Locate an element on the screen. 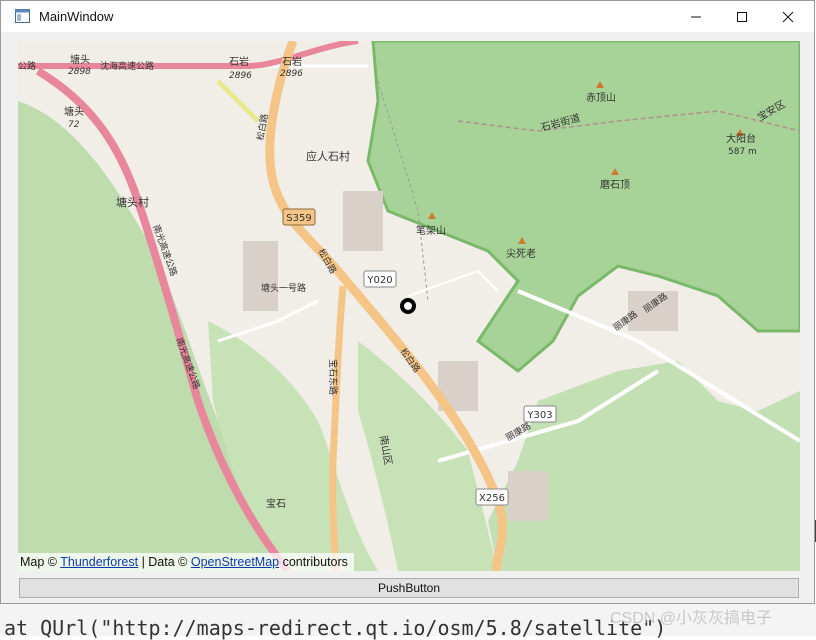 Image resolution: width=816 pixels, height=640 pixels. svg-text: X256 is located at coordinates (492, 498).